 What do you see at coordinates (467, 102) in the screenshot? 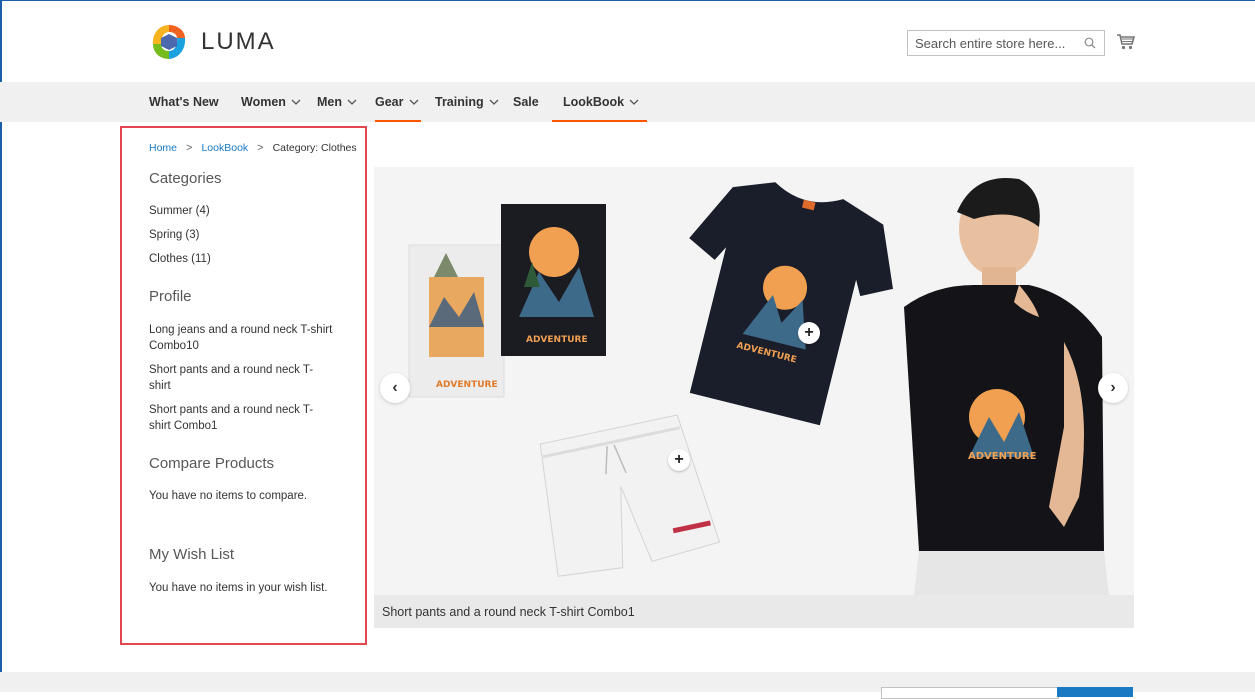
I see `nav-item-training: Training` at bounding box center [467, 102].